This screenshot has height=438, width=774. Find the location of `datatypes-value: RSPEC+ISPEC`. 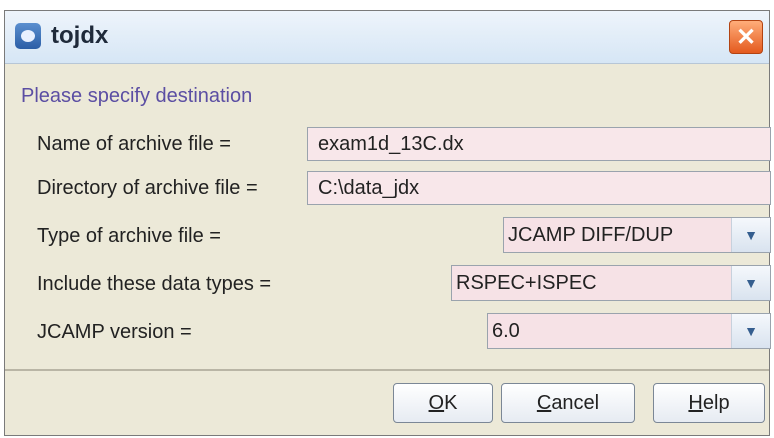

datatypes-value: RSPEC+ISPEC is located at coordinates (526, 283).